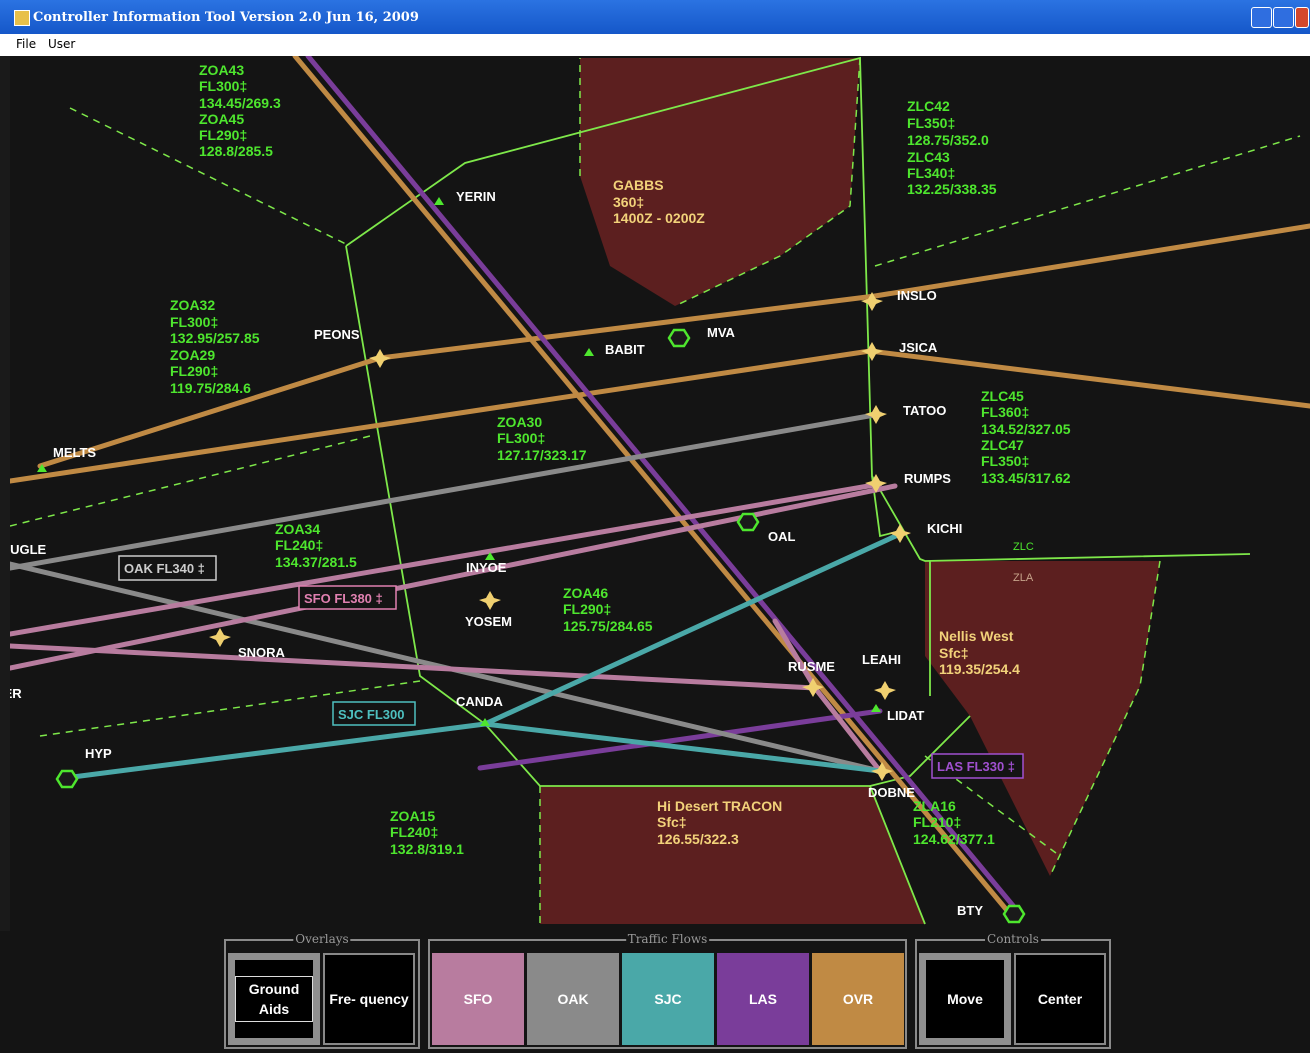  Describe the element at coordinates (1060, 999) in the screenshot. I see `center-button: Center` at that location.